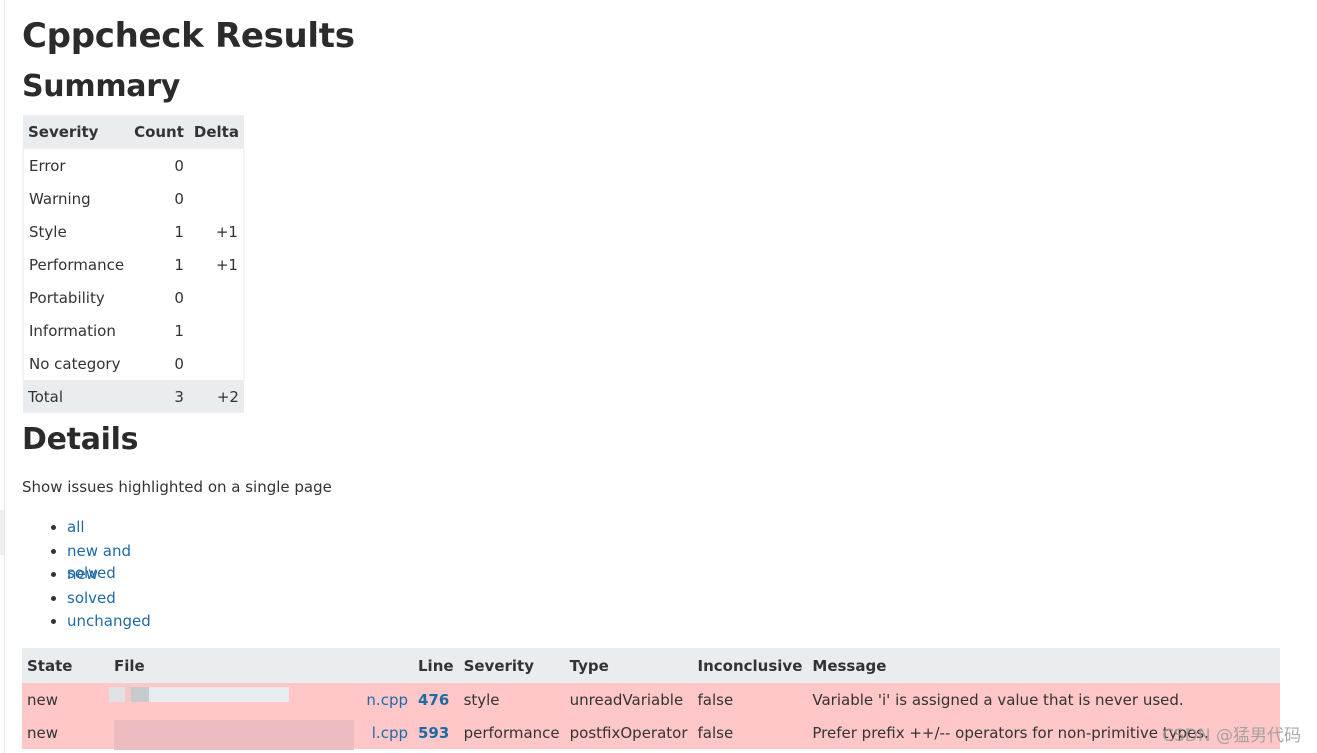 This screenshot has height=753, width=1317. What do you see at coordinates (75, 165) in the screenshot?
I see `severity-label: Error` at bounding box center [75, 165].